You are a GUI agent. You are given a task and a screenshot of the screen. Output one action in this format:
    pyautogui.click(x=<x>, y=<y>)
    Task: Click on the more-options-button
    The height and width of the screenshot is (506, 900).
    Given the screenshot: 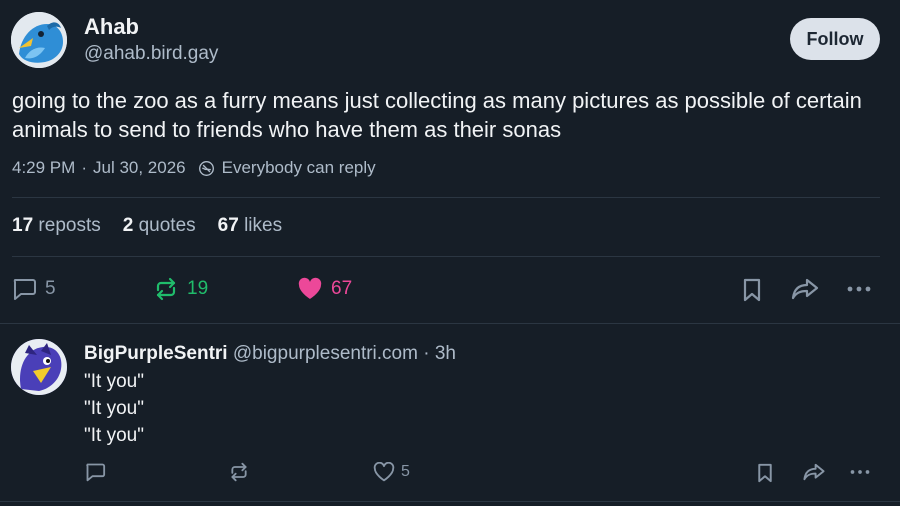 What is the action you would take?
    pyautogui.click(x=859, y=289)
    